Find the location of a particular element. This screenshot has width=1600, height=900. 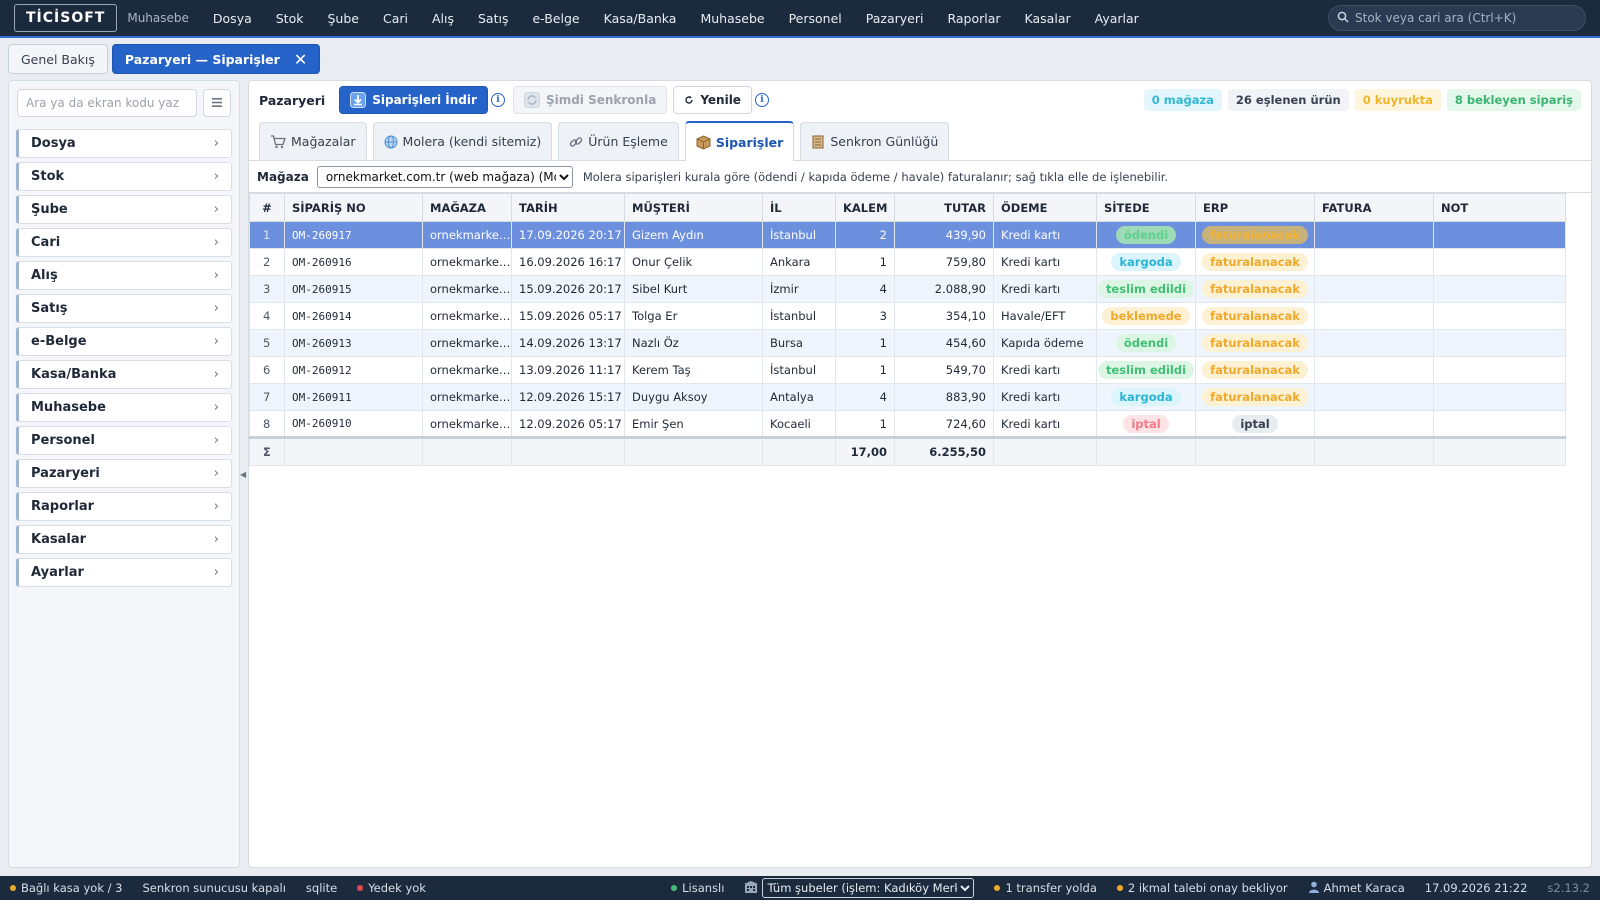

store-select: ornekmarket.com.tr (web mağaza) (Molera is located at coordinates (444, 176).